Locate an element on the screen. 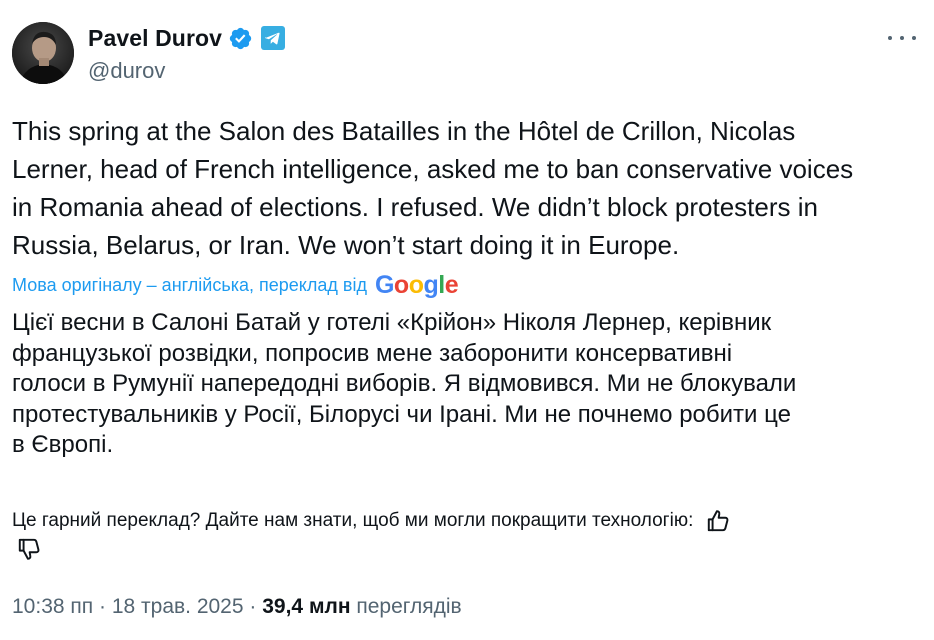 The width and height of the screenshot is (934, 640). views-count: 39,4 млн is located at coordinates (306, 606).